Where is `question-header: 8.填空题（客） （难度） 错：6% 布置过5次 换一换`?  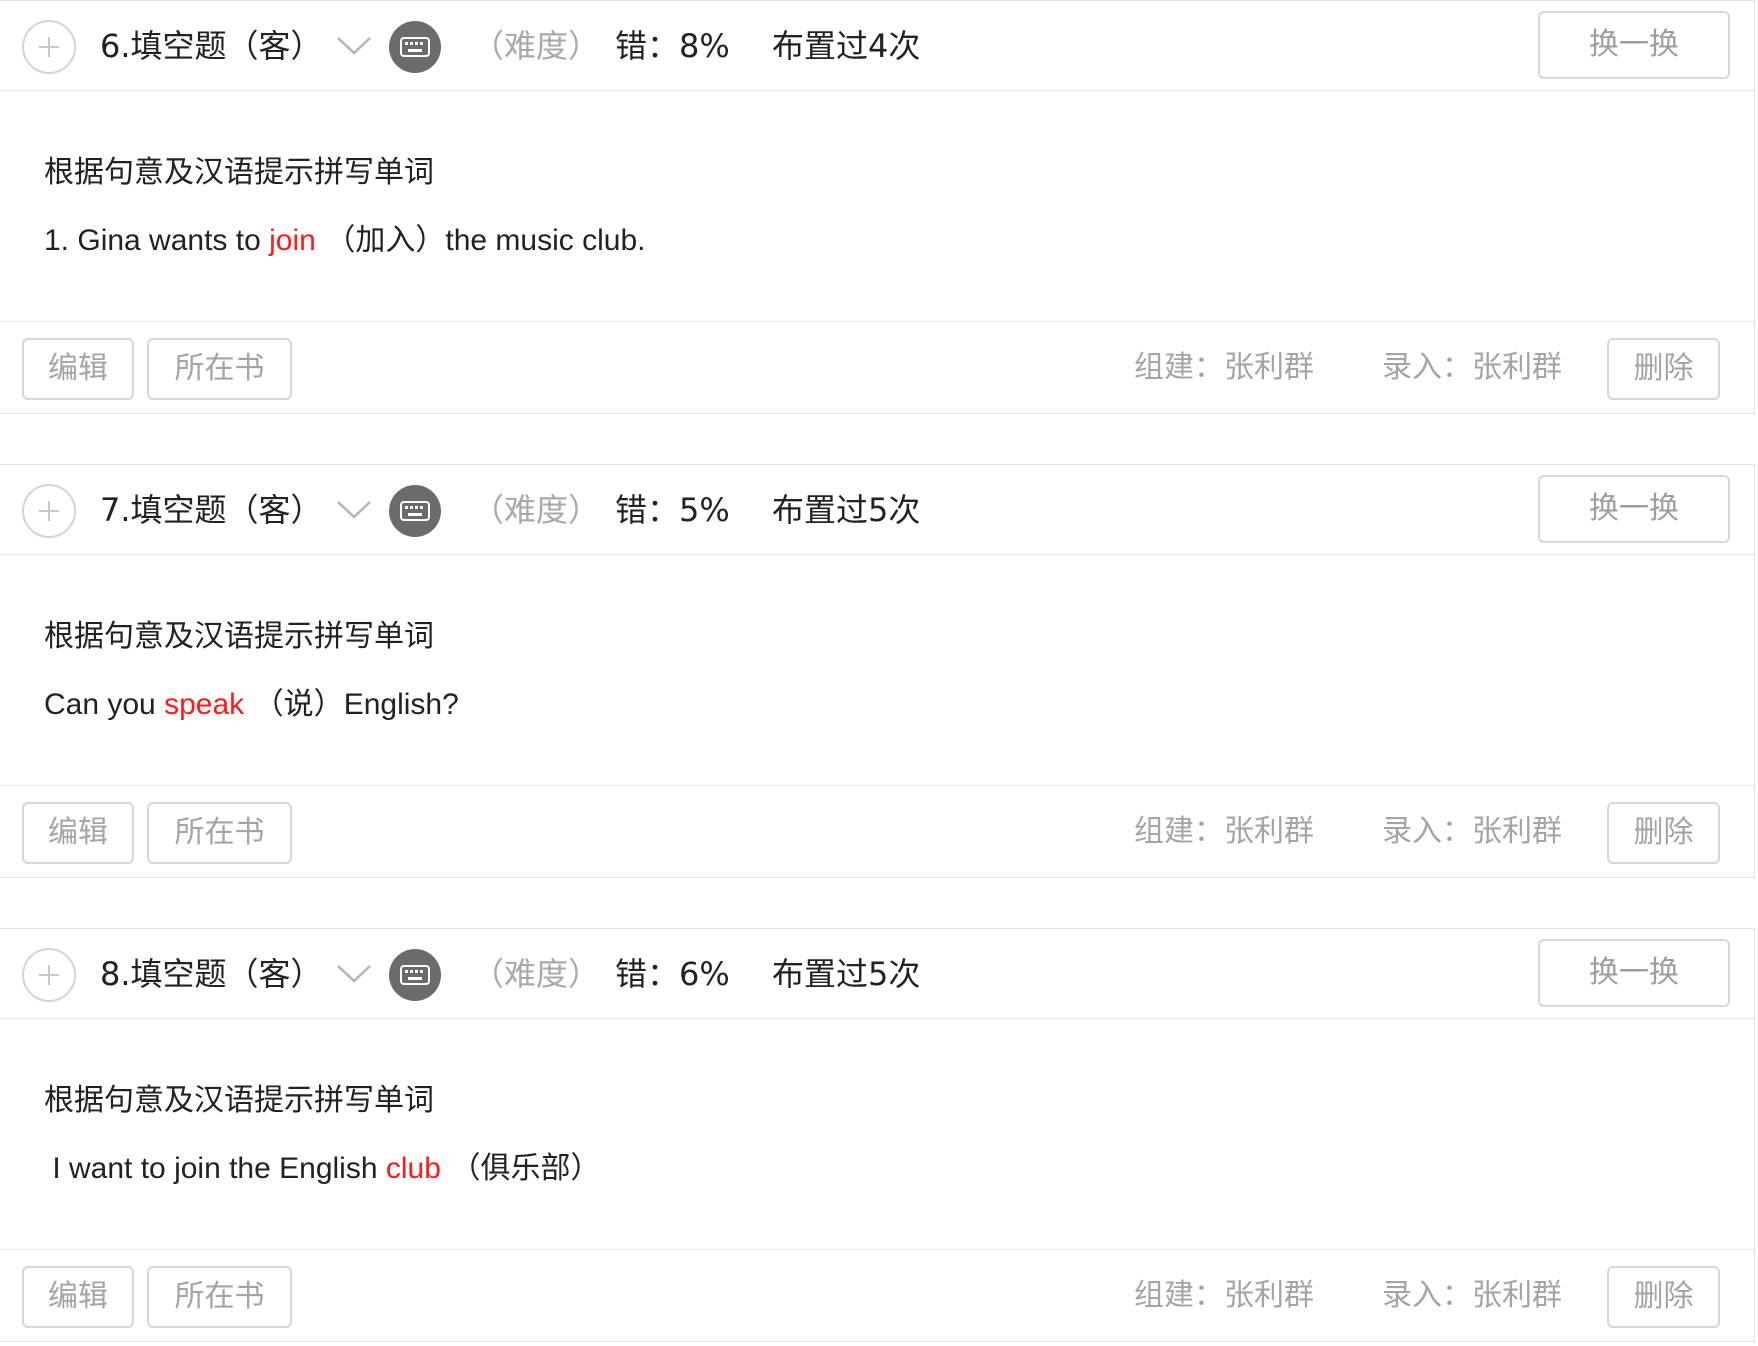 question-header: 8.填空题（客） （难度） 错：6% 布置过5次 换一换 is located at coordinates (877, 974).